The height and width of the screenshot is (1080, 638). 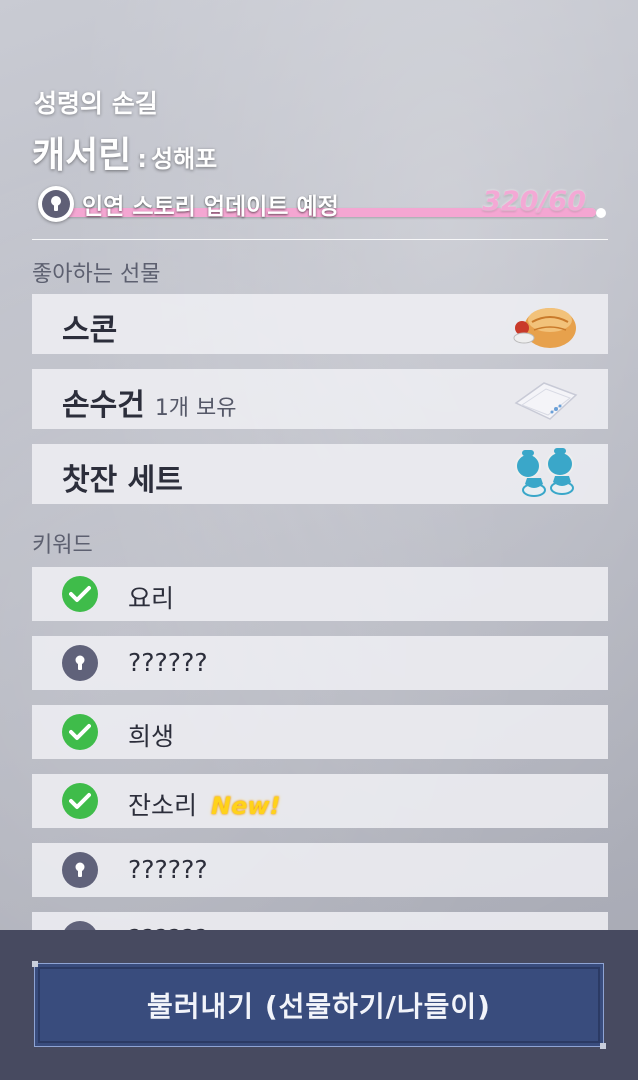 I want to click on new-badge: New!, so click(x=246, y=806).